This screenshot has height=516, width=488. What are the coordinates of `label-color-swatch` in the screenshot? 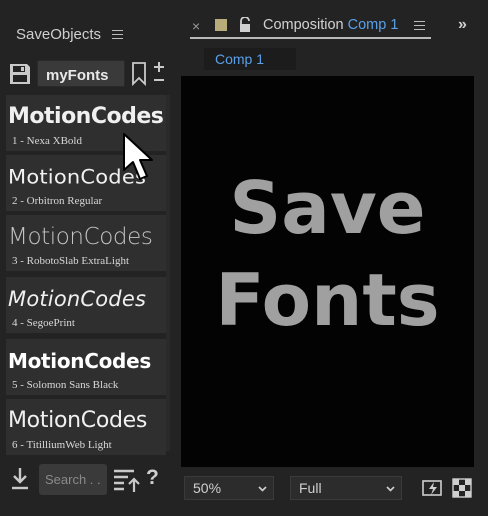 It's located at (221, 25).